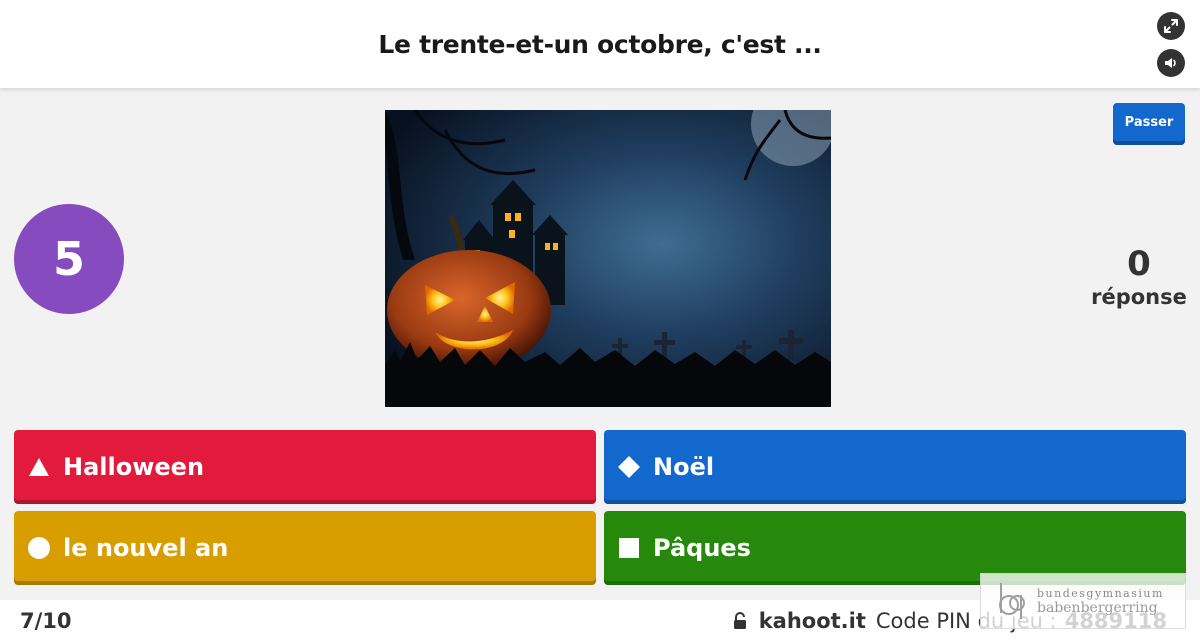 The height and width of the screenshot is (641, 1200). I want to click on answers-count-label: réponse, so click(1139, 297).